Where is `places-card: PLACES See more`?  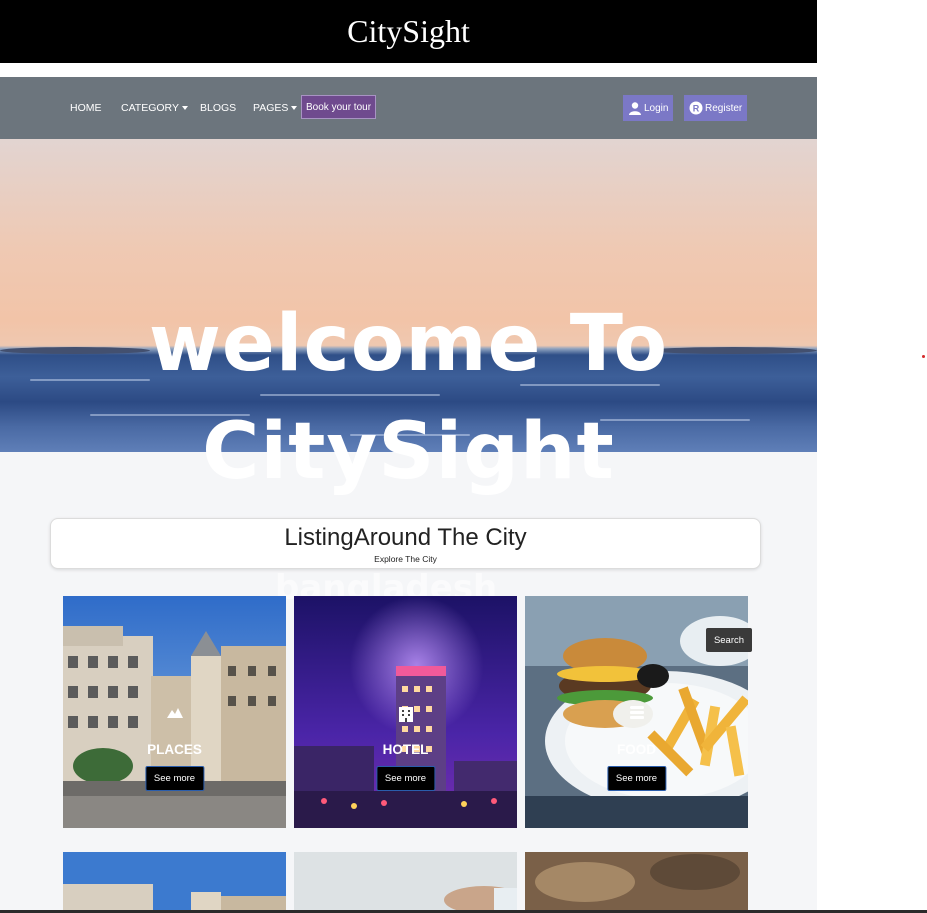 places-card: PLACES See more is located at coordinates (174, 712).